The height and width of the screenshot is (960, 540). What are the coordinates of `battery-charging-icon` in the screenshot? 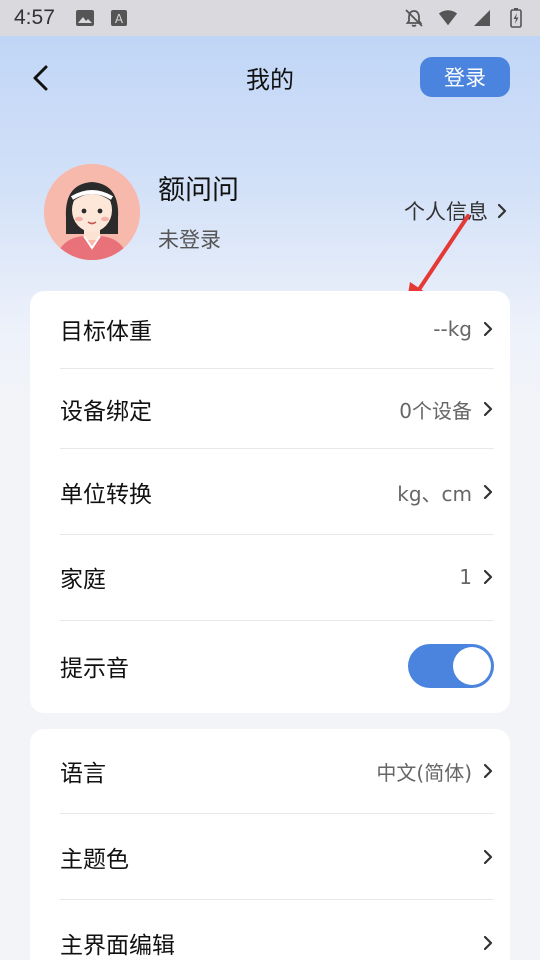 It's located at (516, 18).